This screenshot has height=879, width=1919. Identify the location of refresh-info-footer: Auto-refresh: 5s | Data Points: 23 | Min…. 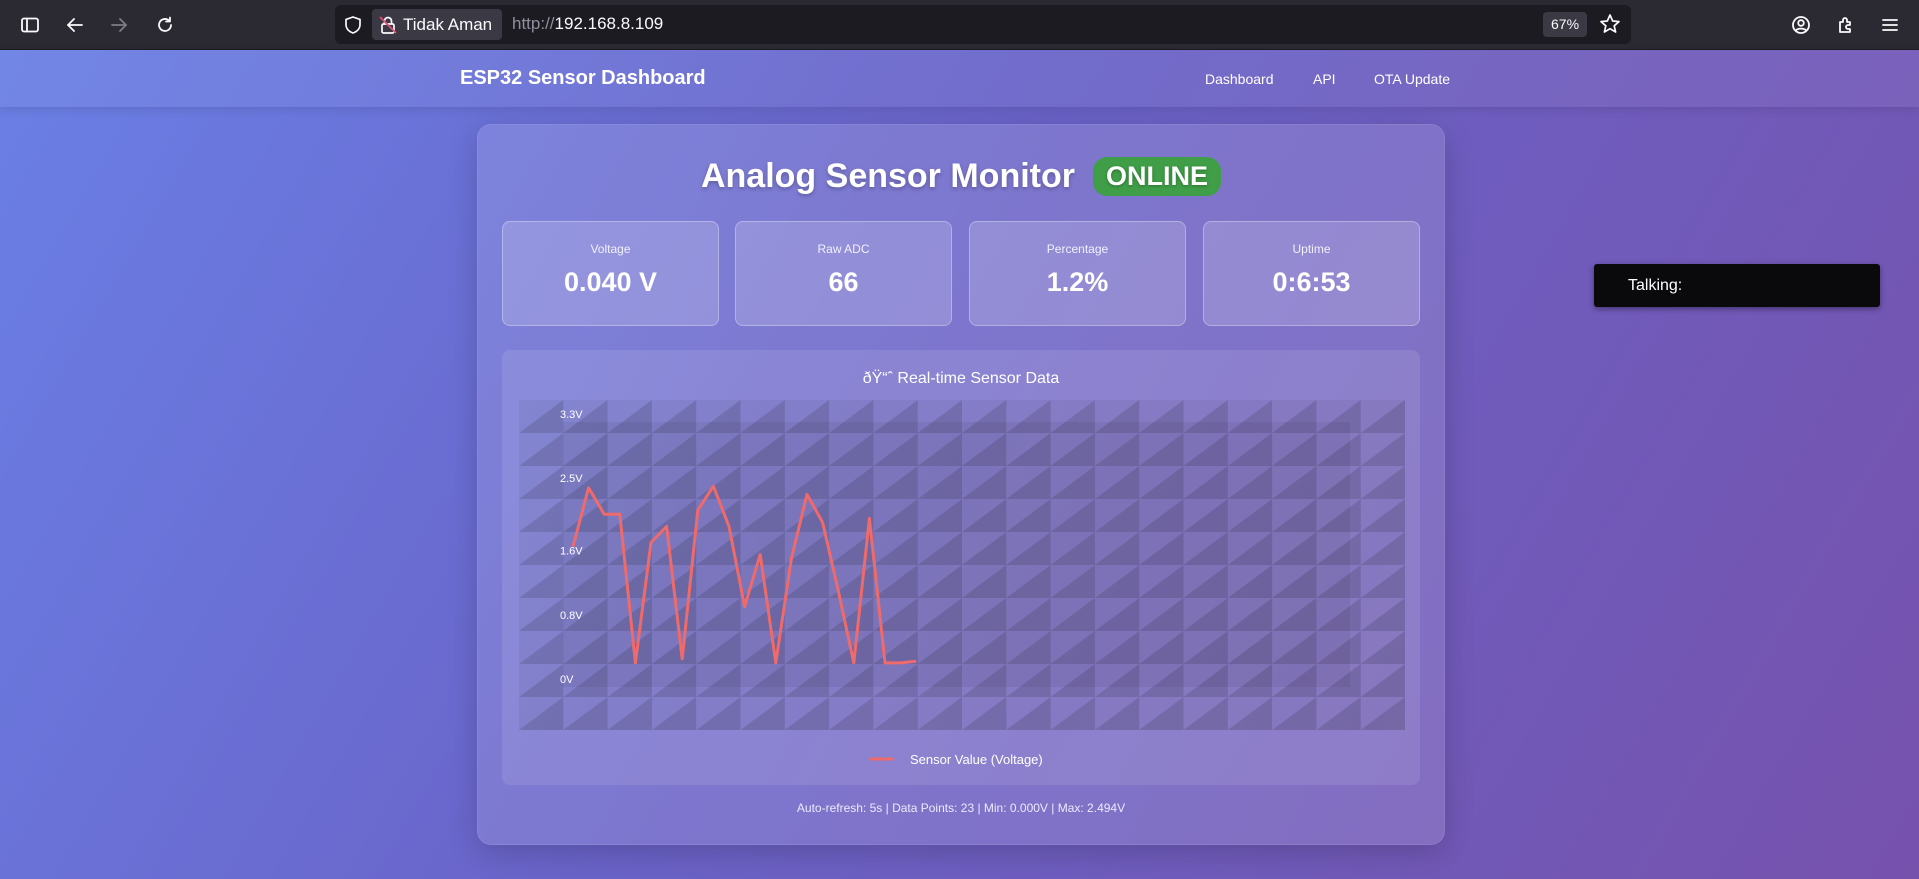
(961, 808).